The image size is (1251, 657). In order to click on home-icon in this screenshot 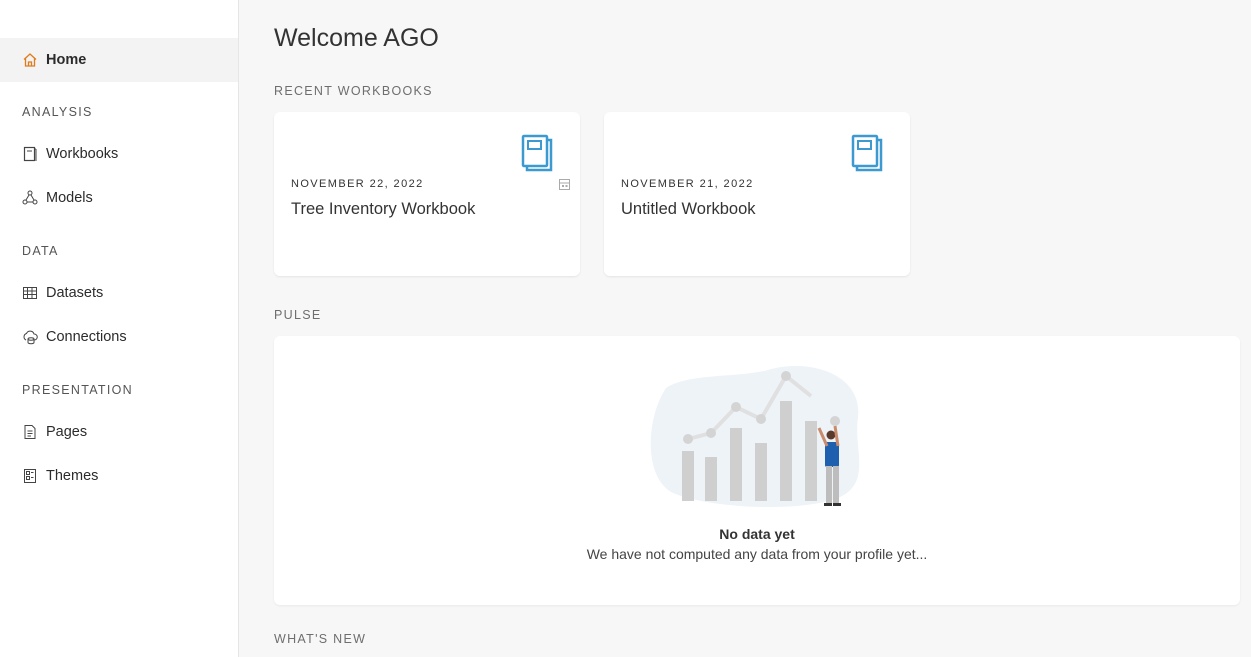, I will do `click(30, 60)`.